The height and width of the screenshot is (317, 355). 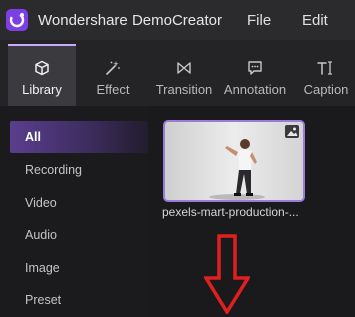 What do you see at coordinates (79, 300) in the screenshot?
I see `sidebar-item-preset: Preset` at bounding box center [79, 300].